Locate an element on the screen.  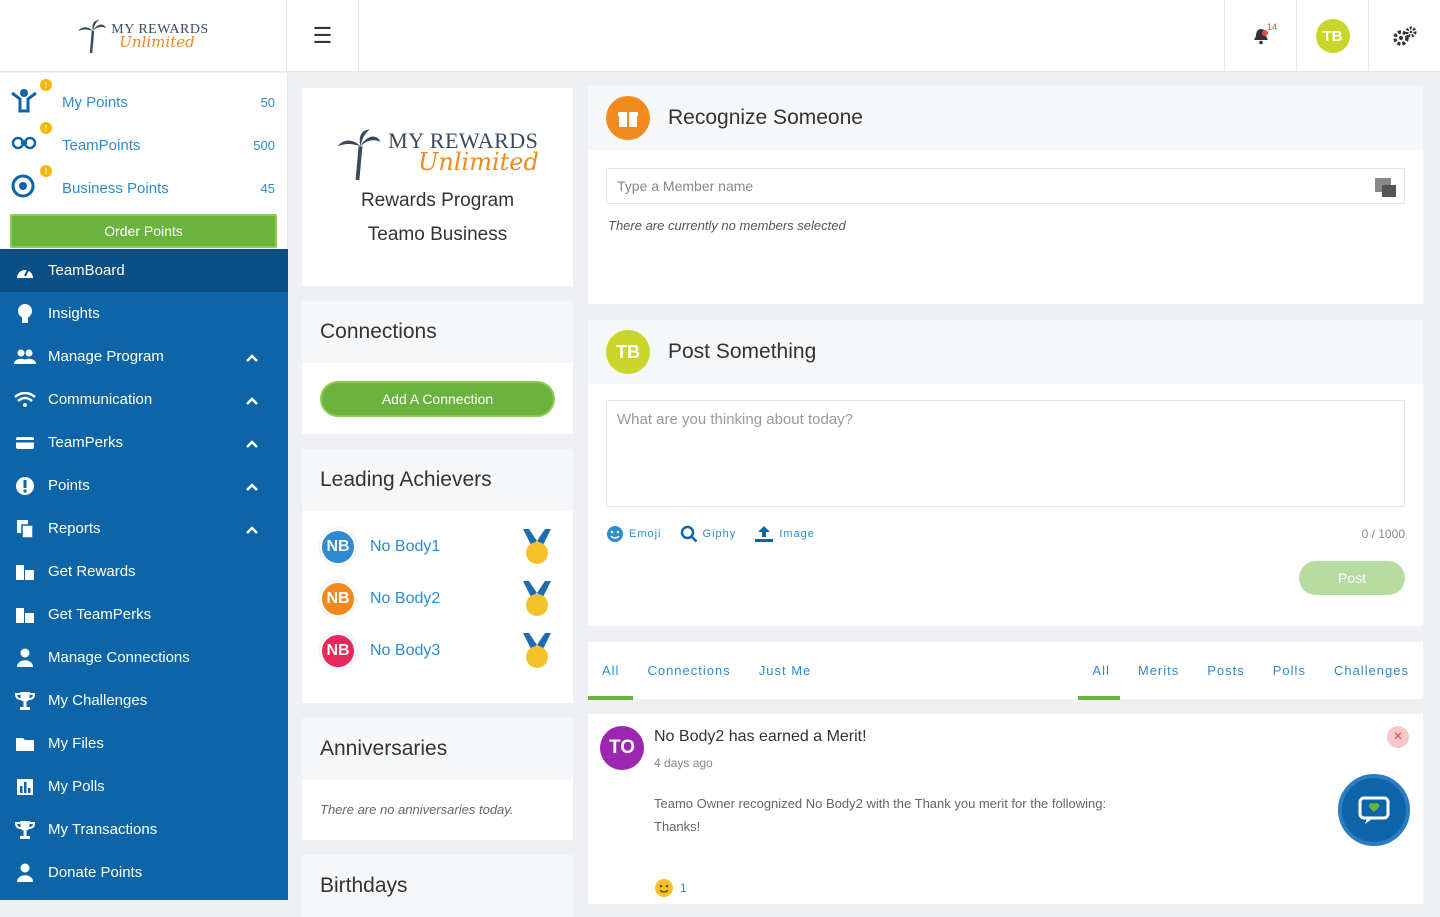
achiever-row: NB No Body1 is located at coordinates (437, 547).